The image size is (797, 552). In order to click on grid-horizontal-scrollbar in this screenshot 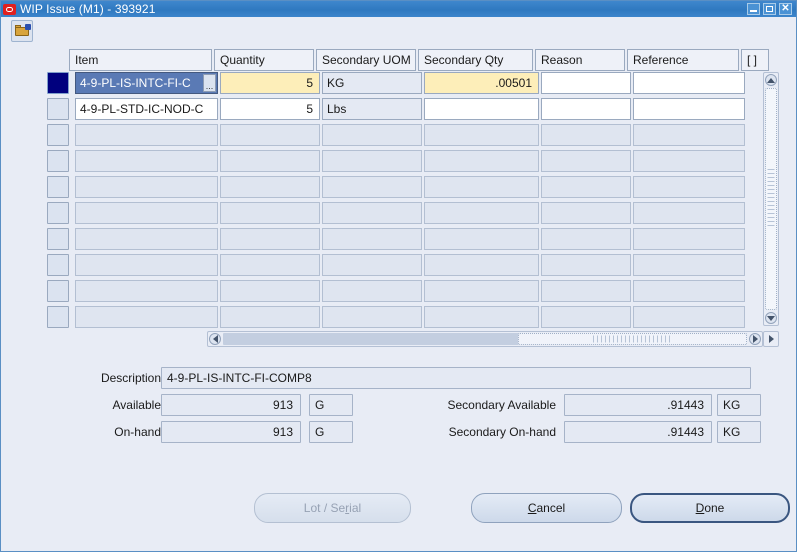, I will do `click(485, 339)`.